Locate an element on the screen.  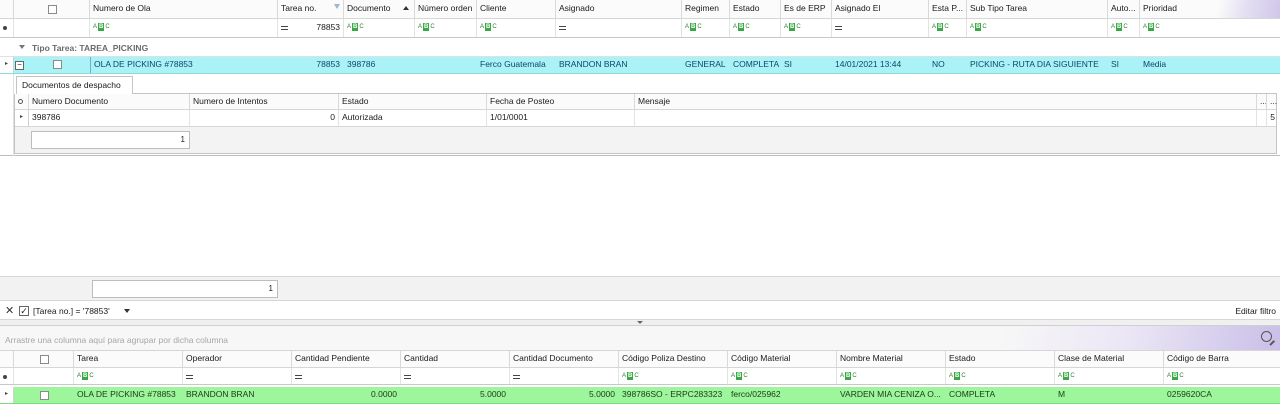
bcol-operador: Operador is located at coordinates (237, 359).